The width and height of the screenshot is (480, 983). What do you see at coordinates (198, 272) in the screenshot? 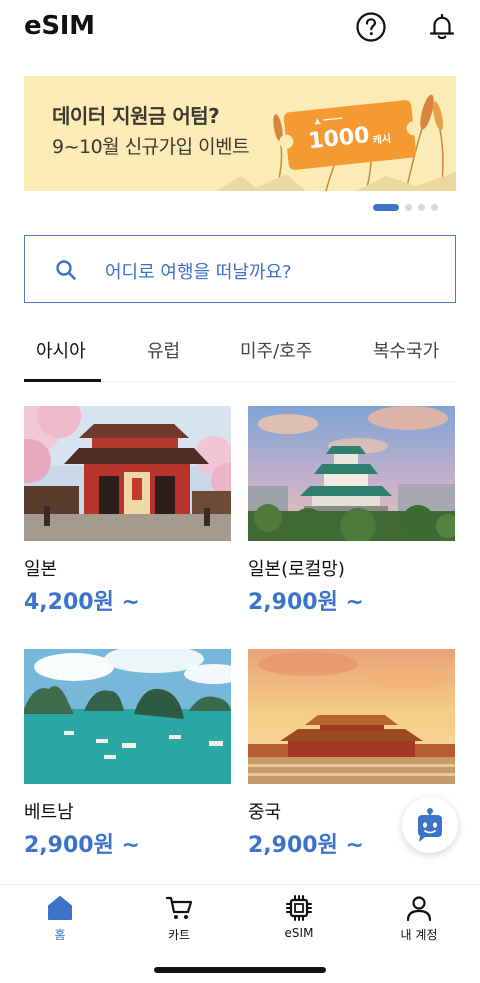
I see `search-placeholder: 어디로 여행을 떠날까요?` at bounding box center [198, 272].